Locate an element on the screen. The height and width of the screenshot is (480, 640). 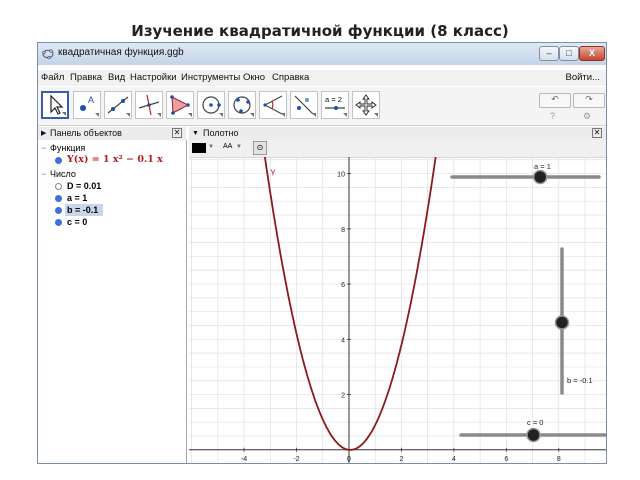
svg-text: A is located at coordinates (91, 100).